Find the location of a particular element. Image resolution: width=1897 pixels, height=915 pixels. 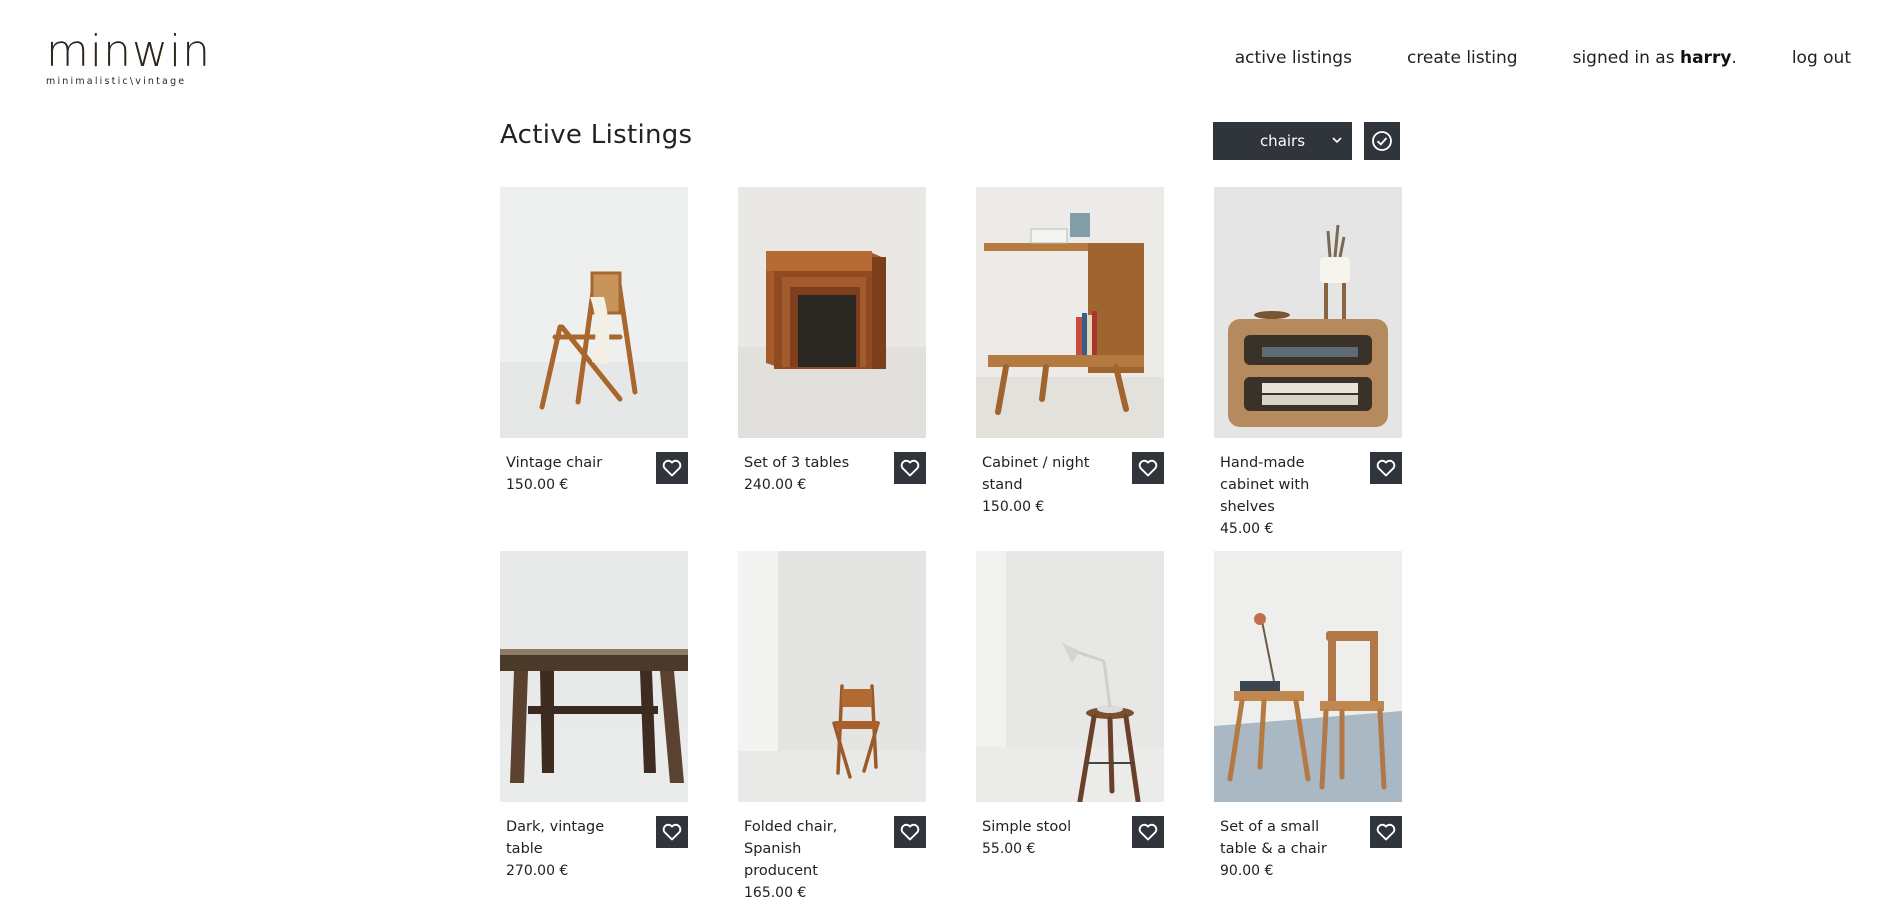

nav-log-out: log out is located at coordinates (1821, 58).